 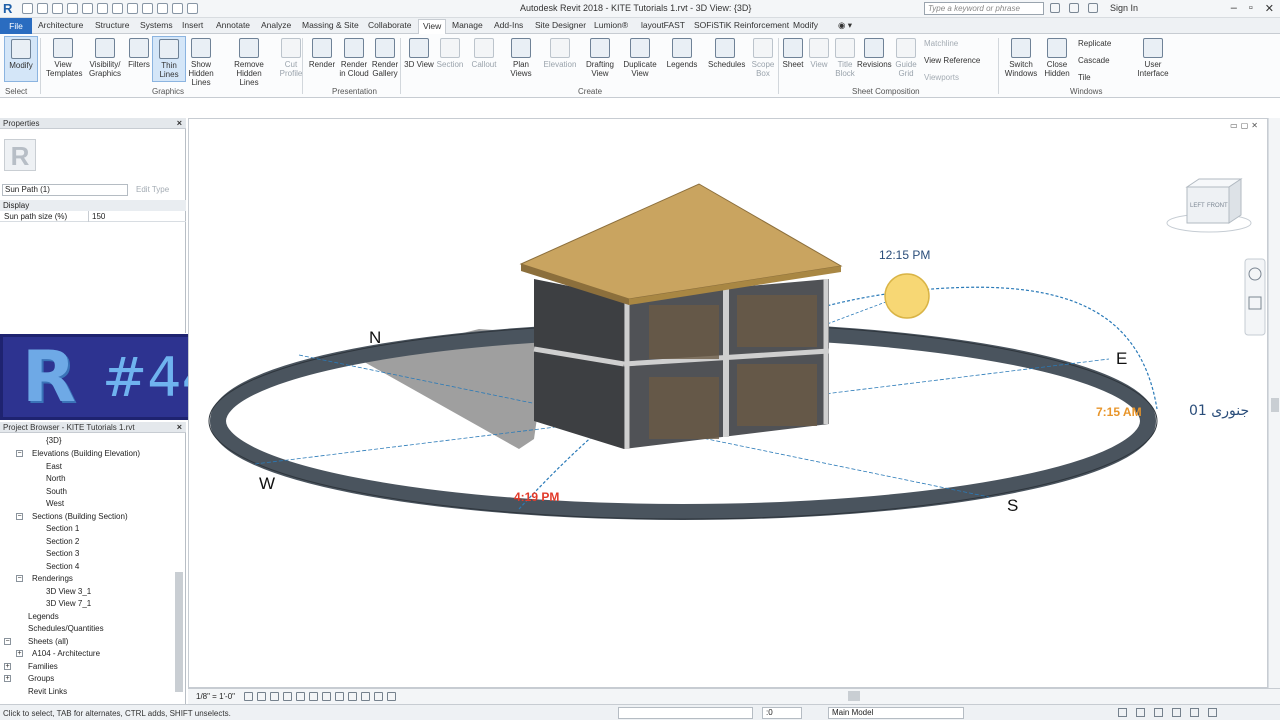 What do you see at coordinates (354, 59) in the screenshot?
I see `render-cloud-button: Render in Cloud` at bounding box center [354, 59].